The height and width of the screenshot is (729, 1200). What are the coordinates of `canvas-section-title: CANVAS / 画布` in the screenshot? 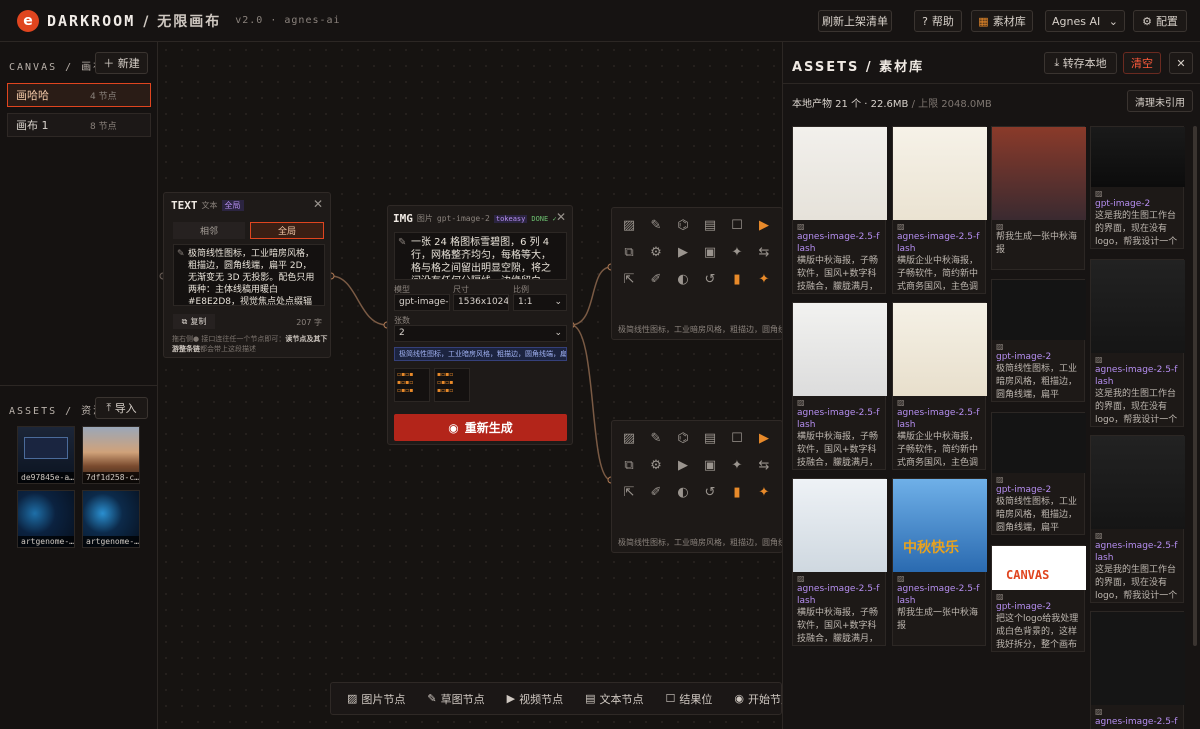 It's located at (57, 67).